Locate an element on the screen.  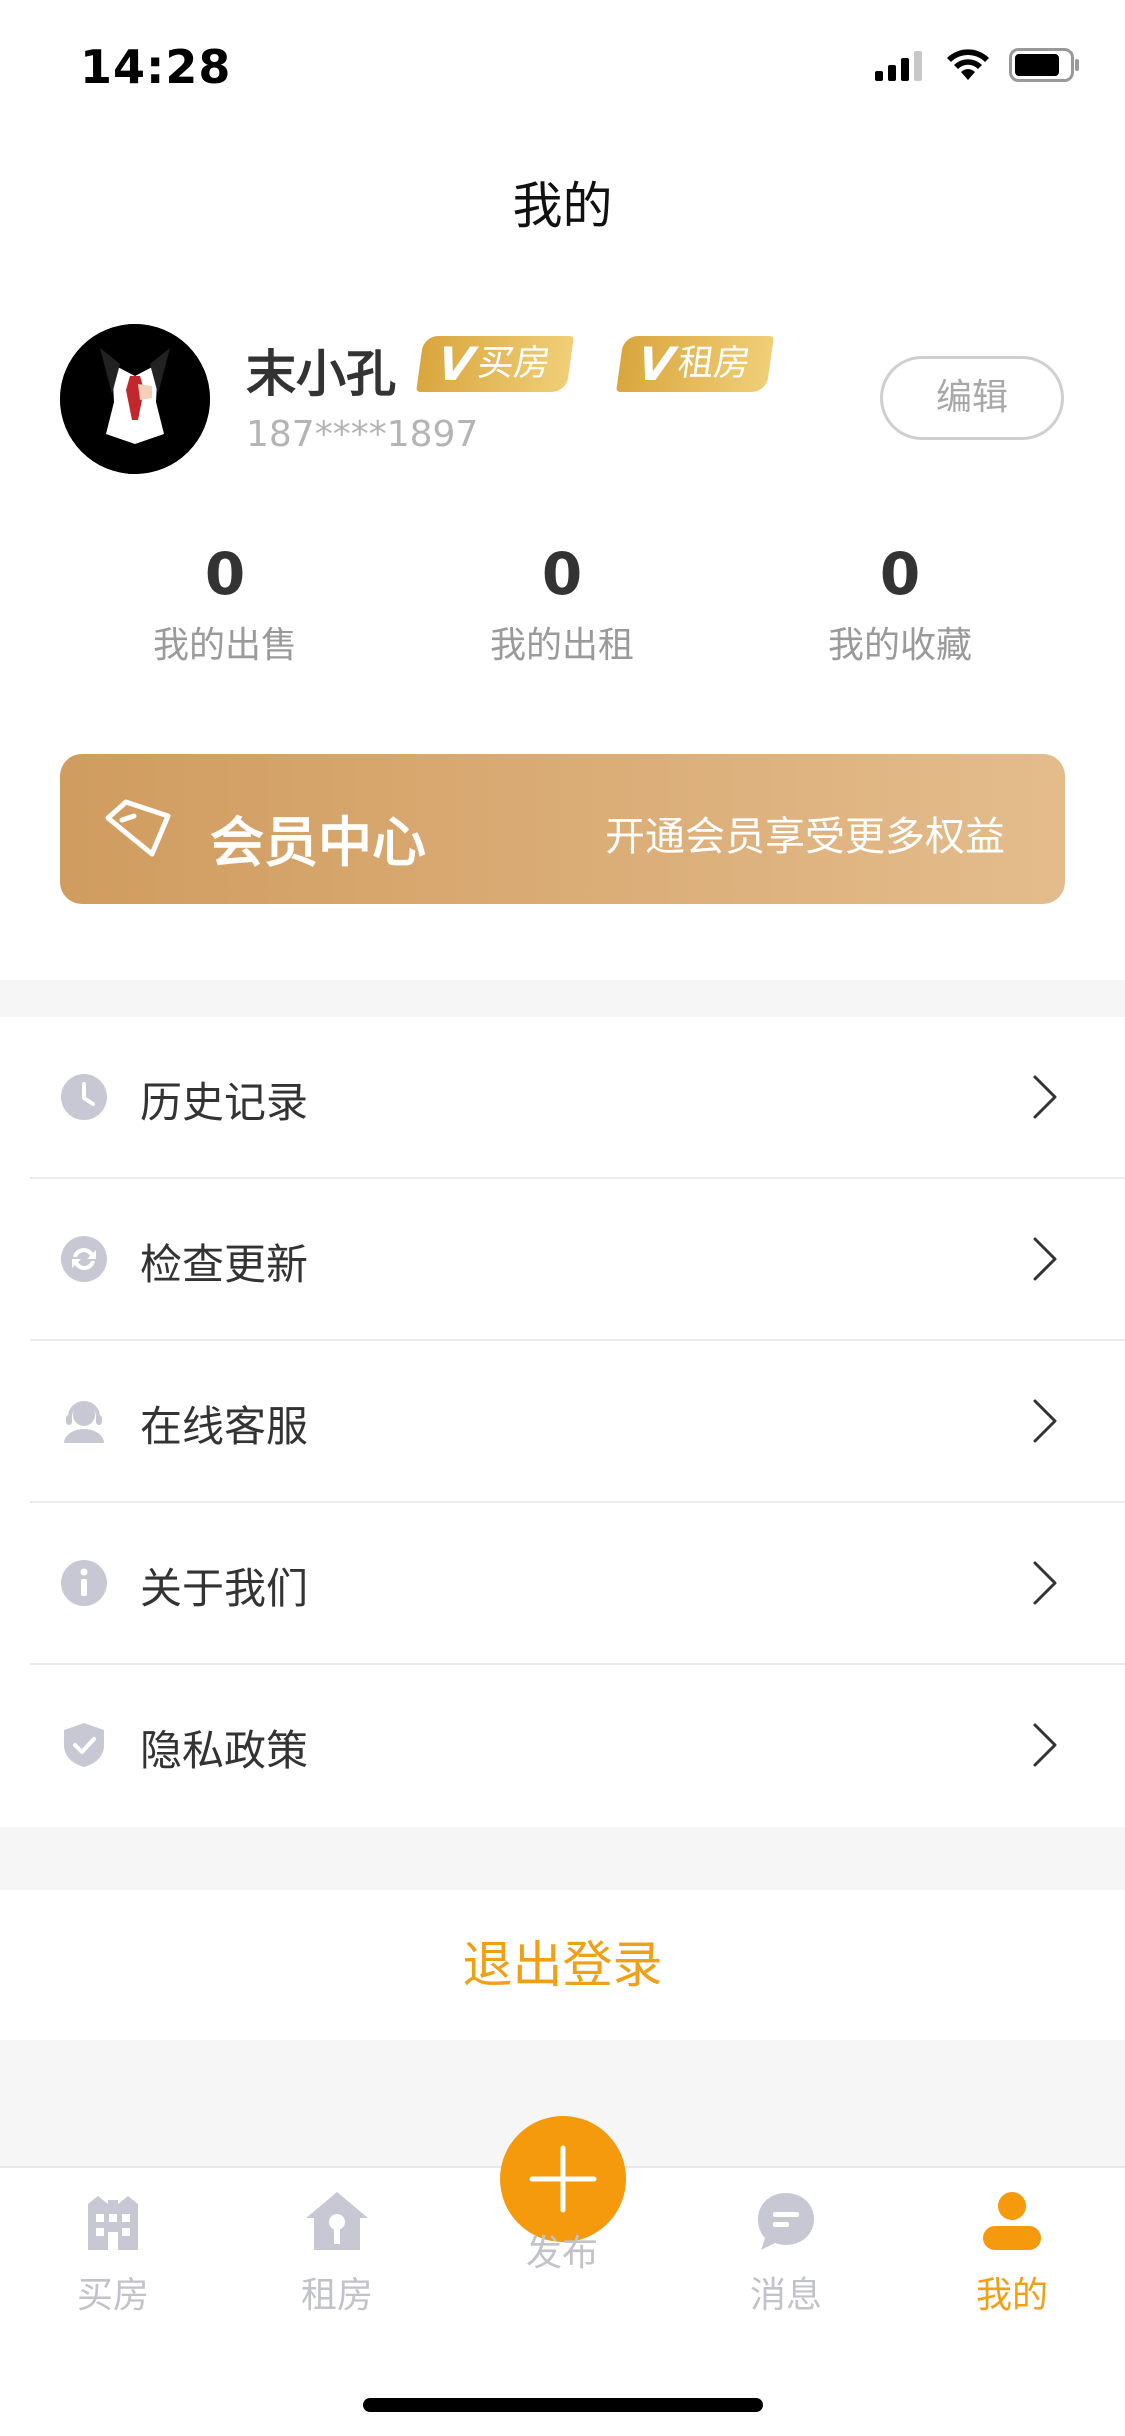
menu-item-history: 历史记录 is located at coordinates (562, 1098).